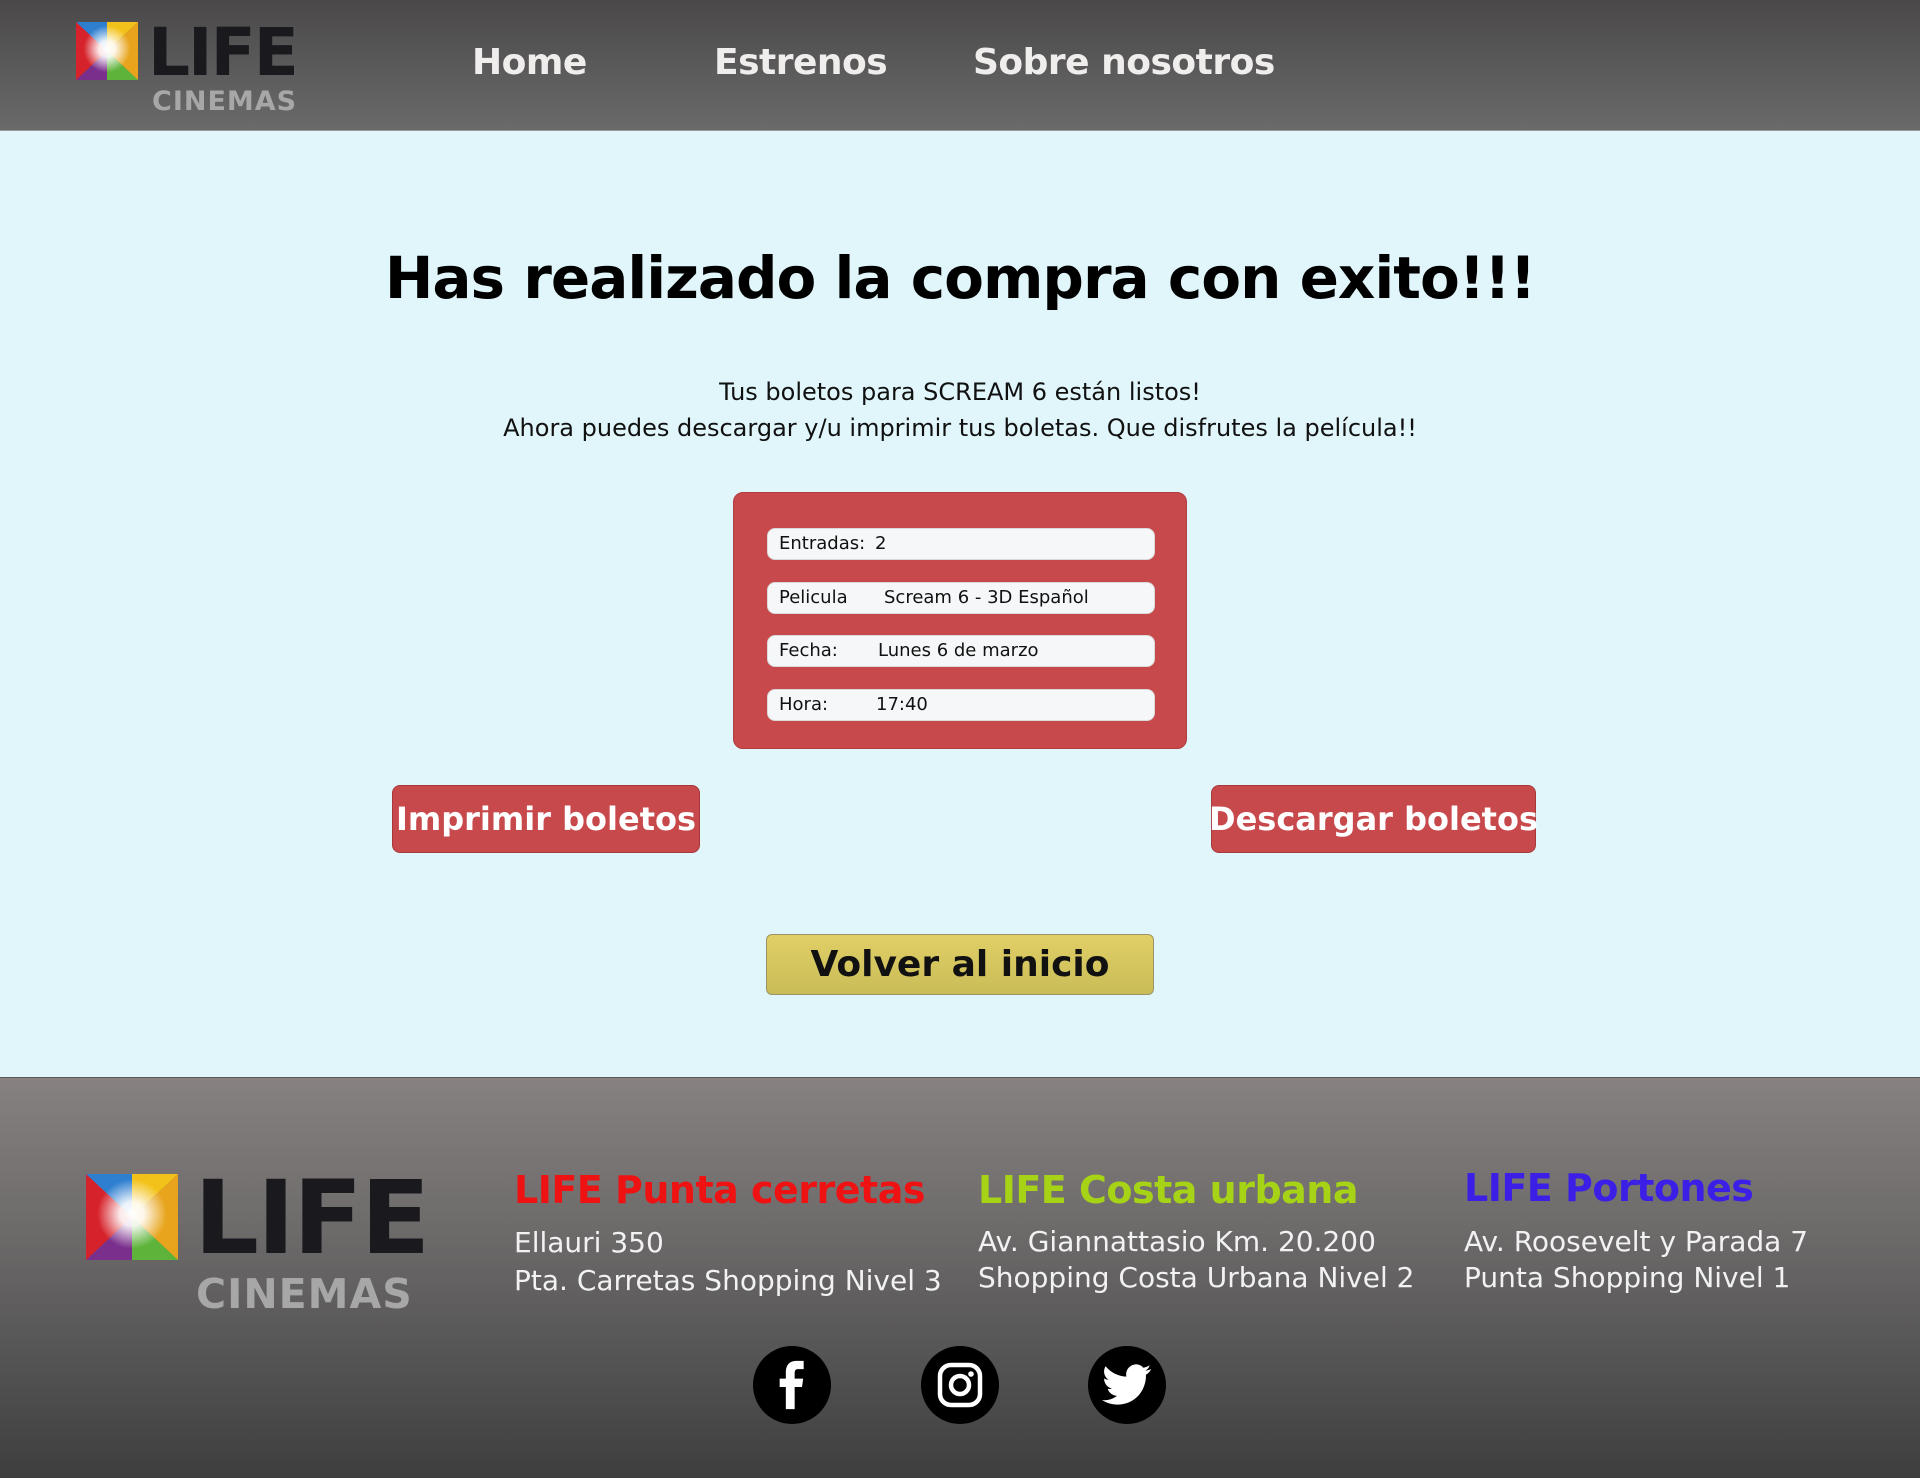 This screenshot has width=1920, height=1478. I want to click on instagram-icon, so click(960, 1385).